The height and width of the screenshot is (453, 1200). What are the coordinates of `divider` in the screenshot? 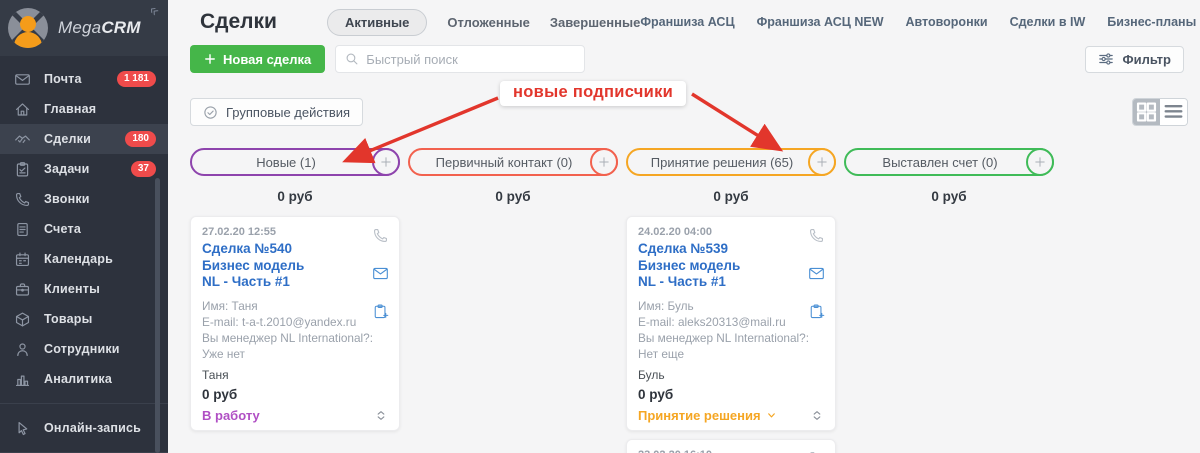 It's located at (84, 403).